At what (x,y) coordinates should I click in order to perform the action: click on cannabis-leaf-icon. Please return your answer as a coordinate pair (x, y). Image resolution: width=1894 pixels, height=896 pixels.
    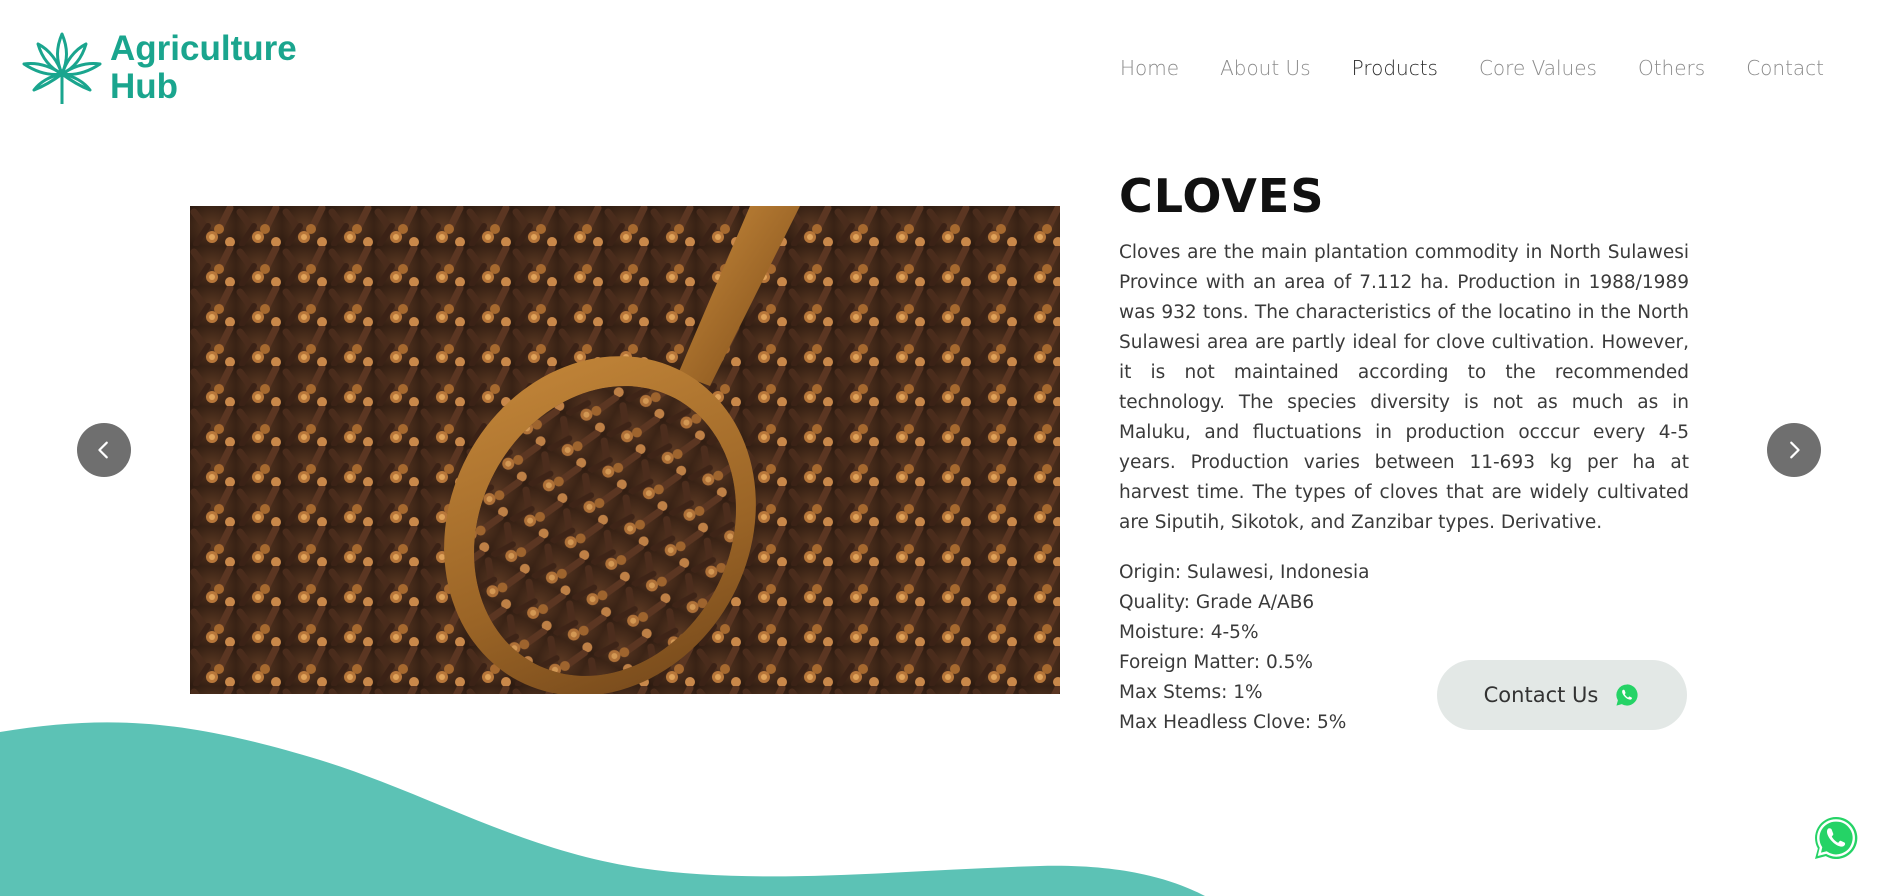
    Looking at the image, I should click on (62, 68).